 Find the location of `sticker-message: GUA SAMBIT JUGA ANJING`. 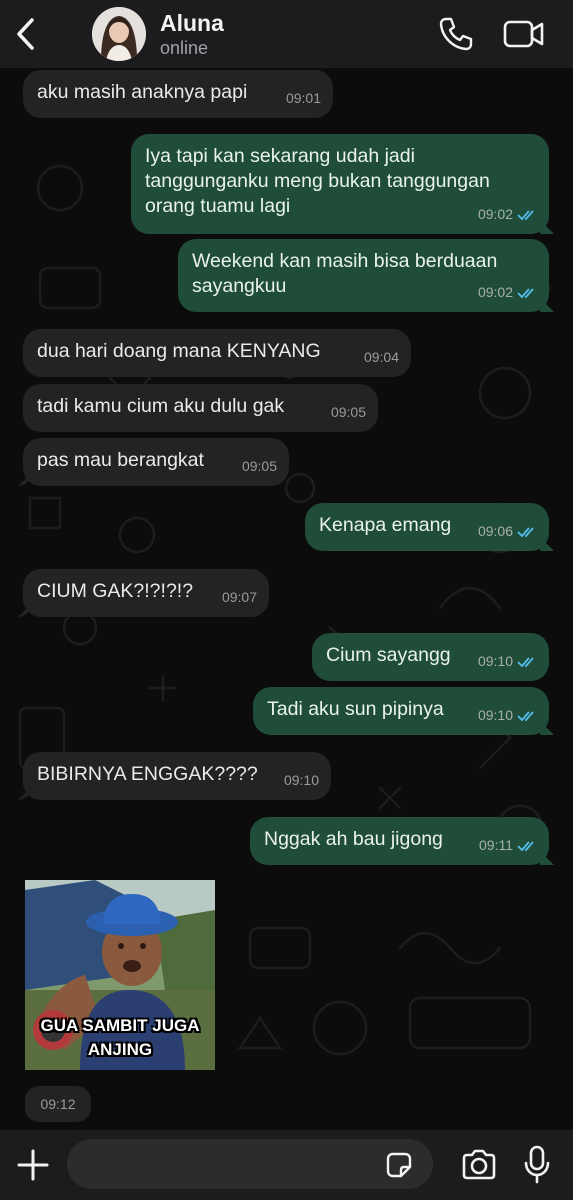

sticker-message: GUA SAMBIT JUGA ANJING is located at coordinates (120, 975).